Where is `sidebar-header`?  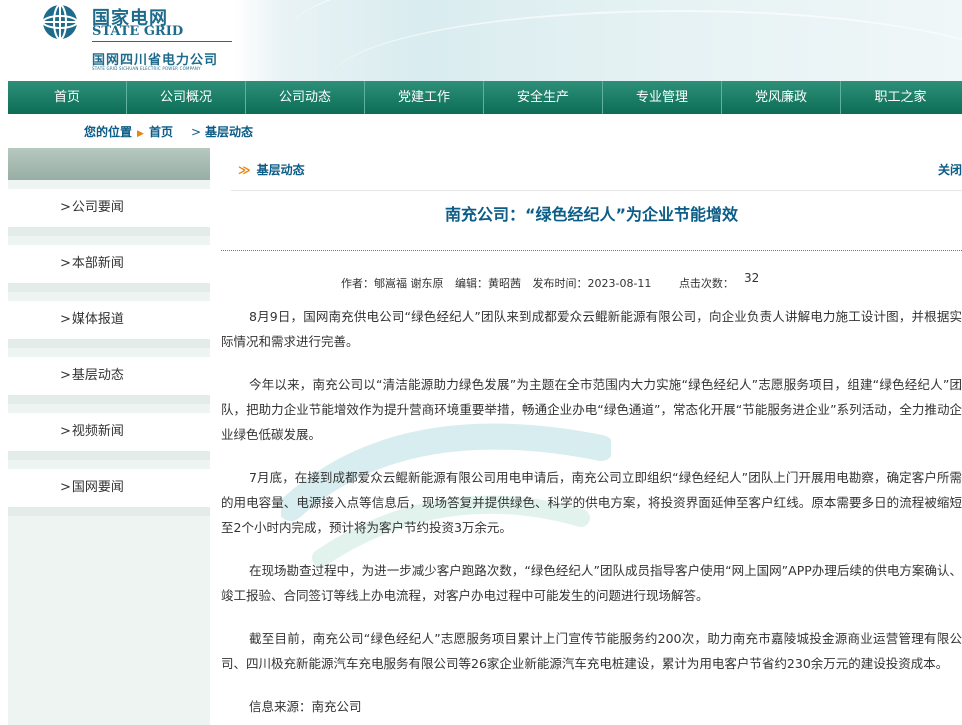 sidebar-header is located at coordinates (109, 164).